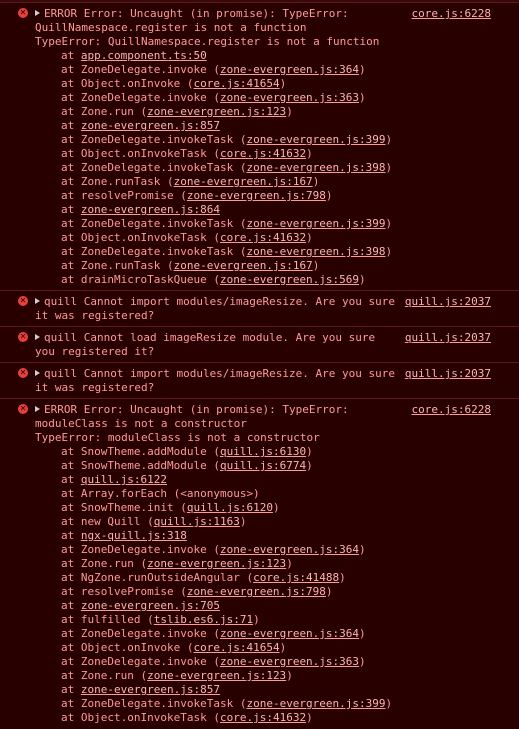 The width and height of the screenshot is (519, 729). Describe the element at coordinates (143, 451) in the screenshot. I see `stack-frame-function: SnowTheme.addModule` at that location.